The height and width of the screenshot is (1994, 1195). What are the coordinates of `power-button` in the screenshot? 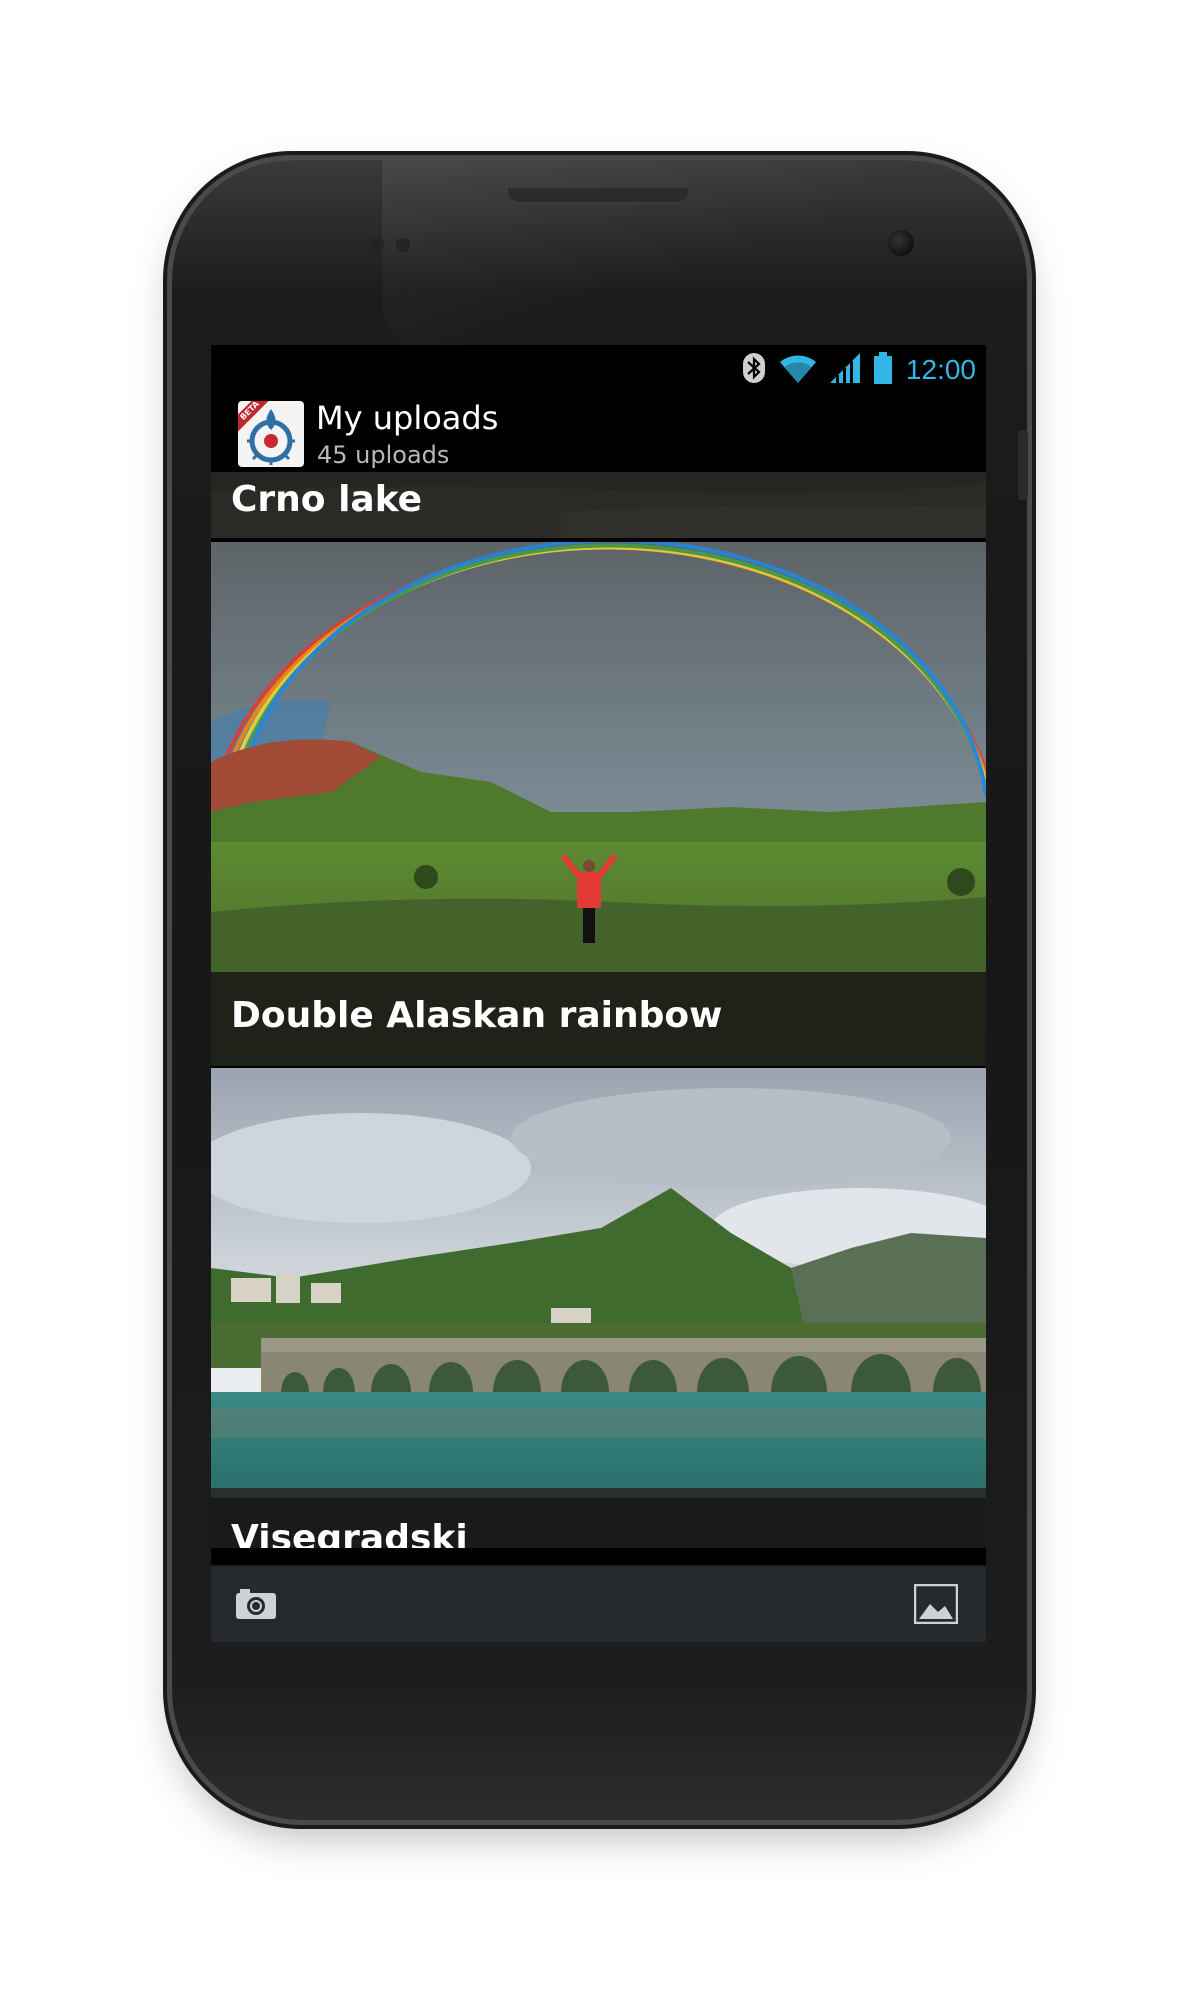 It's located at (1023, 465).